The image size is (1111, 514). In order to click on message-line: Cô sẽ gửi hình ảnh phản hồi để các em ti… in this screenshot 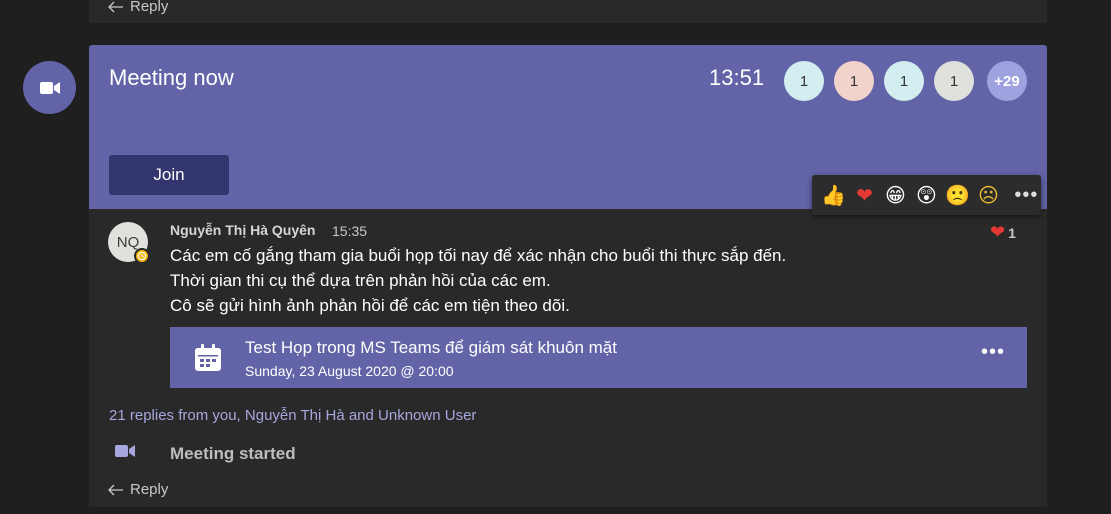, I will do `click(370, 305)`.